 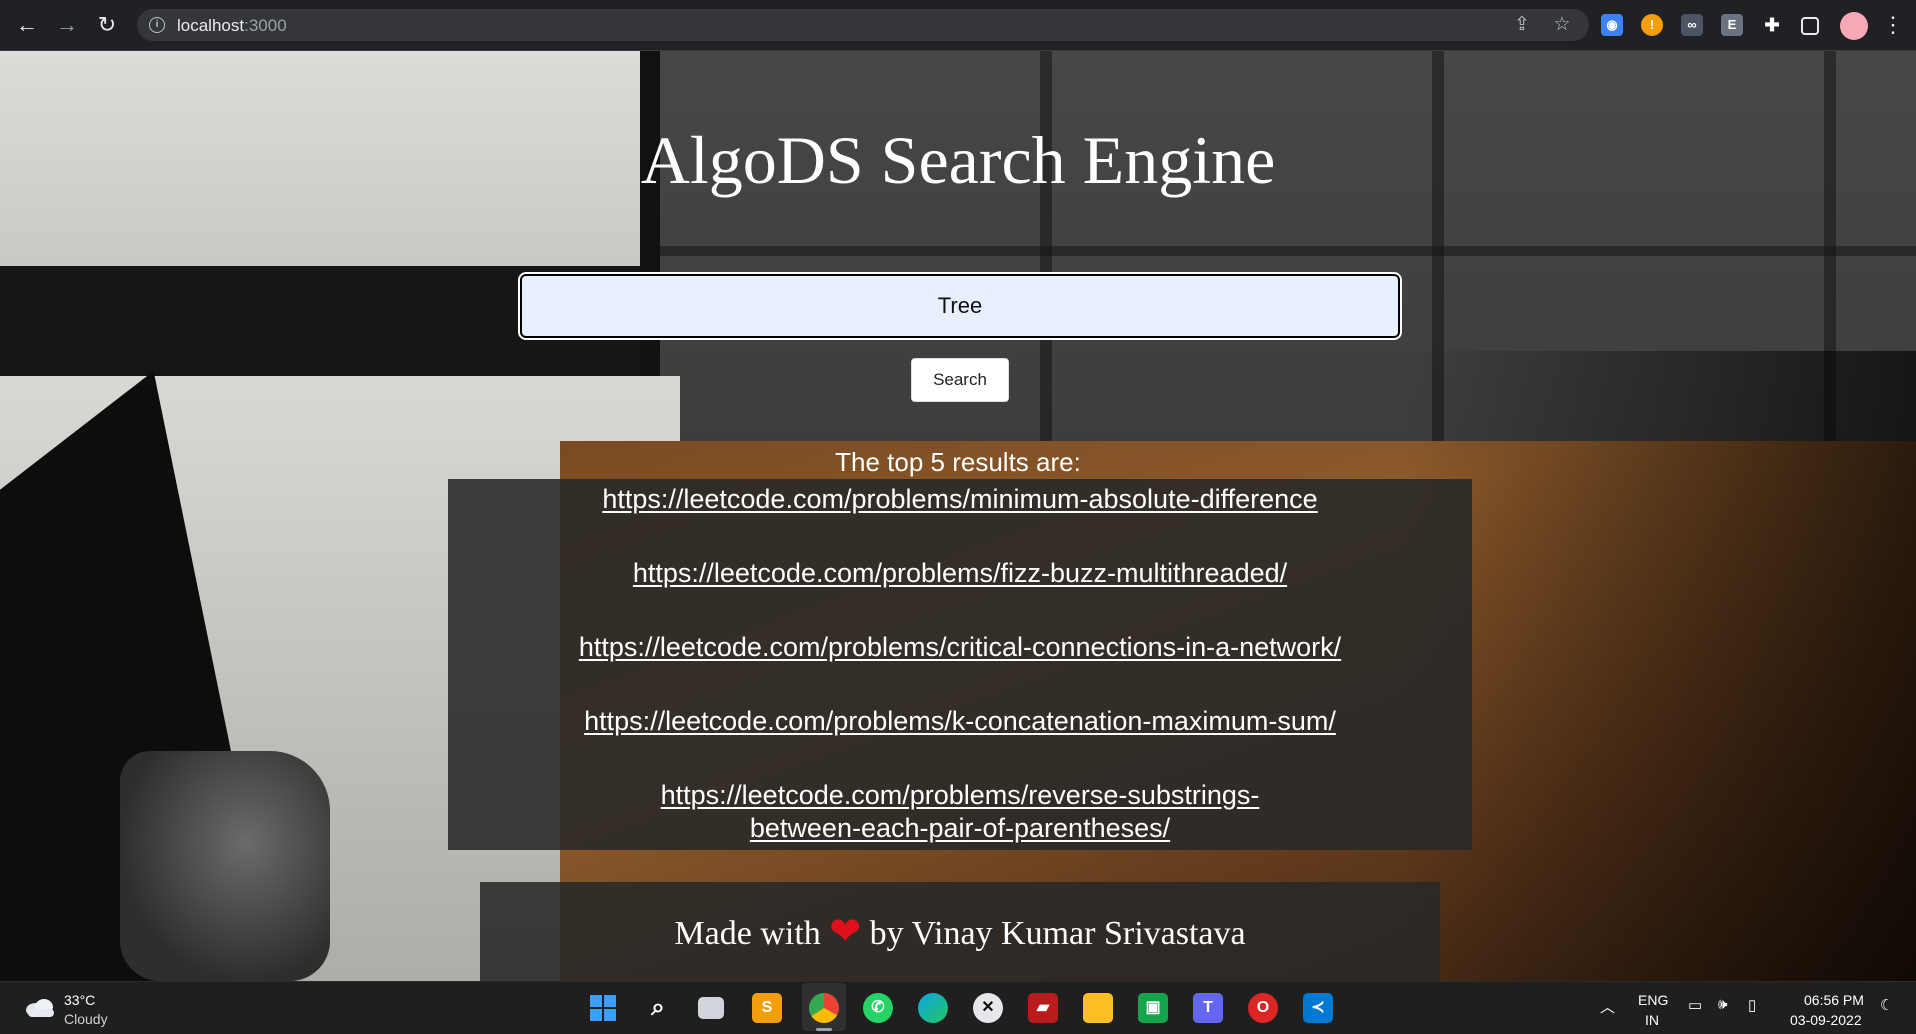 I want to click on footer-text-after: by Vinay Kumar Srivastava, so click(x=1057, y=933).